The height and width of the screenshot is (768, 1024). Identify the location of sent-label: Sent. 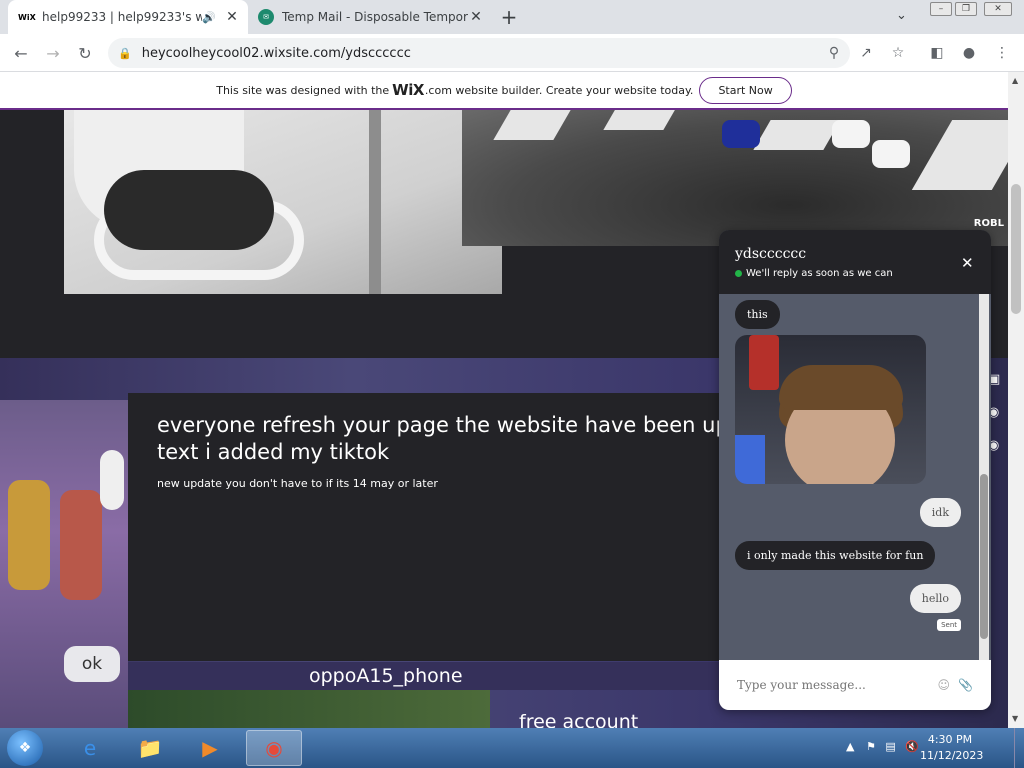
(949, 625).